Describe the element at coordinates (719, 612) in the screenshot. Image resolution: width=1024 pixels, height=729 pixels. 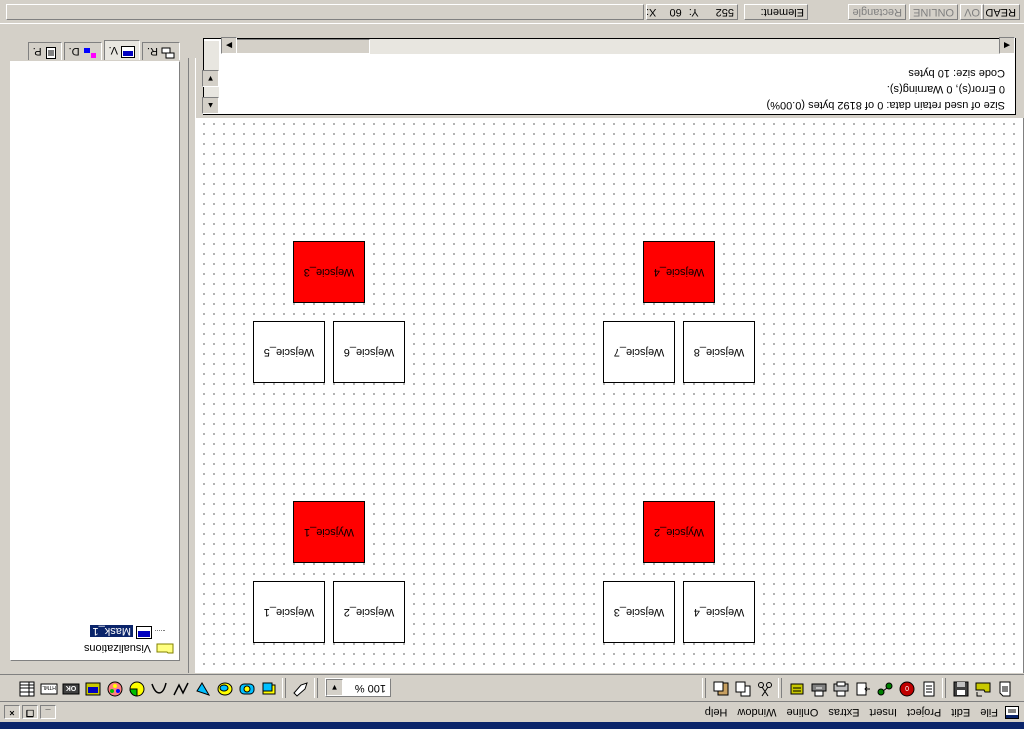
I see `element-white: Wejscie_4` at that location.